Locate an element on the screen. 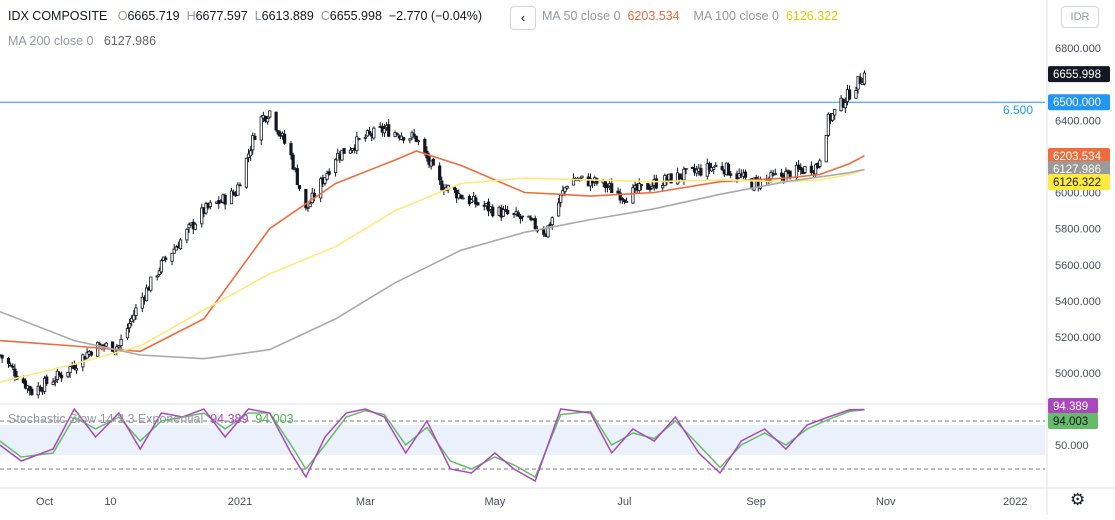 This screenshot has width=1115, height=520. ma200-value: 6127.986 is located at coordinates (130, 41).